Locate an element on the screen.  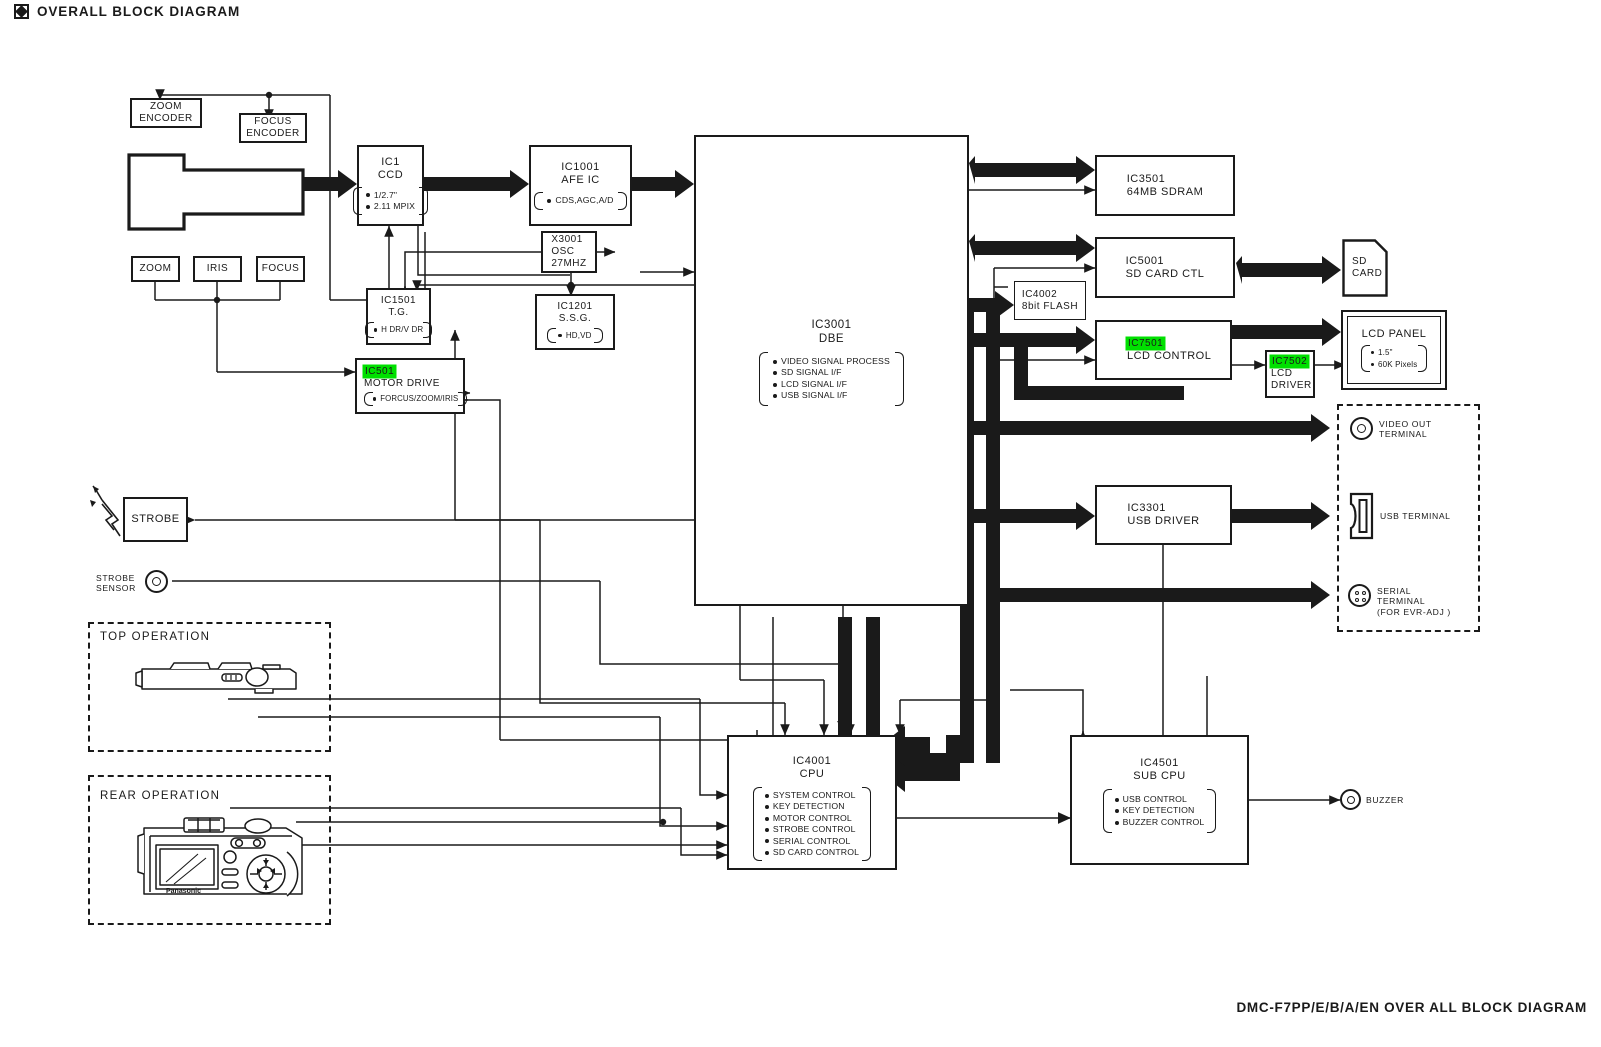
camera-top-view-illustration is located at coordinates (216, 678).